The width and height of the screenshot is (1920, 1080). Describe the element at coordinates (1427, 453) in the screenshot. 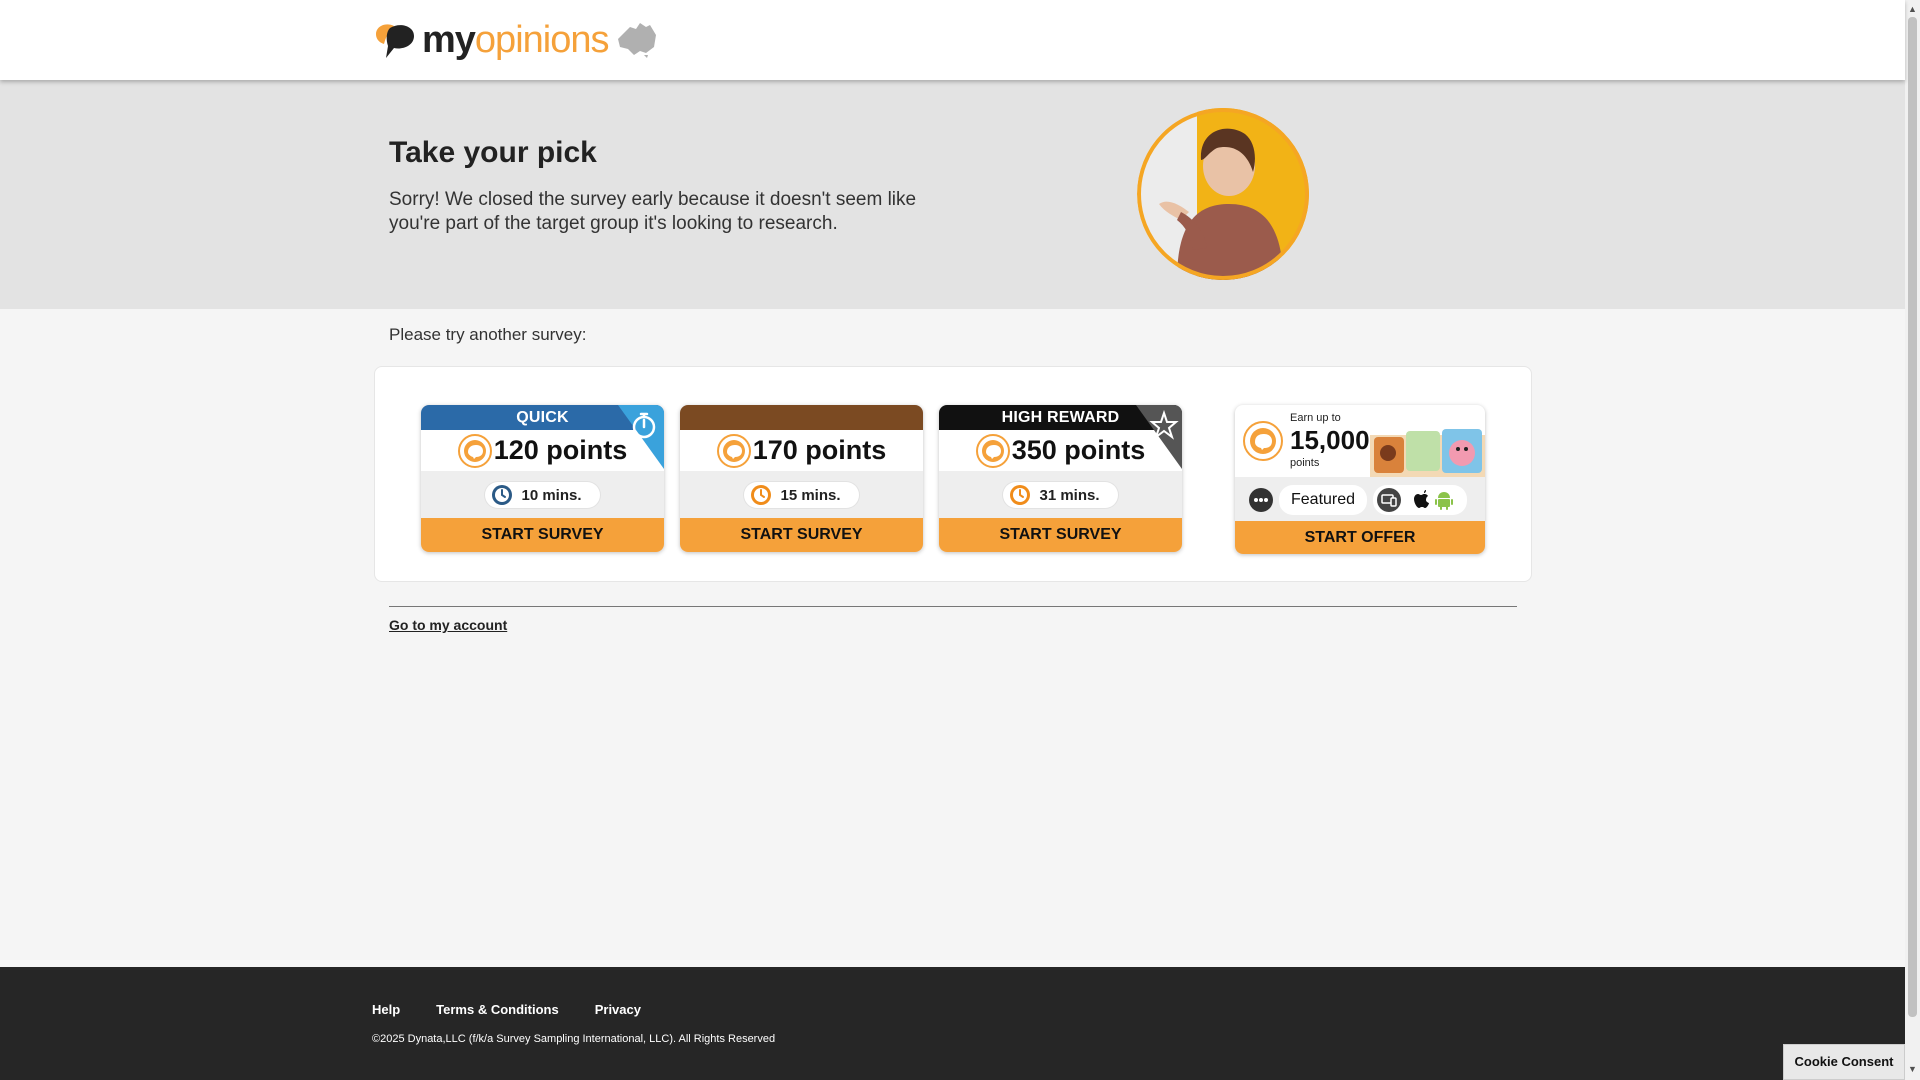

I see `offer-game-artwork` at that location.